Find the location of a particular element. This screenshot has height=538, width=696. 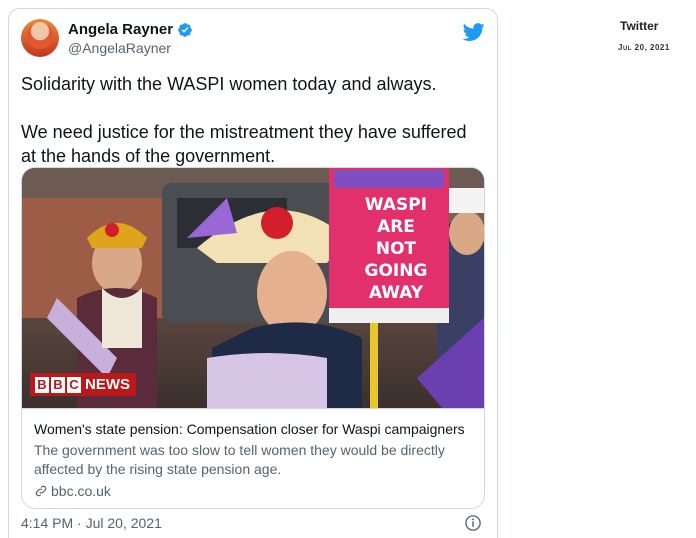

bbc-news-word: NEWS is located at coordinates (107, 384).